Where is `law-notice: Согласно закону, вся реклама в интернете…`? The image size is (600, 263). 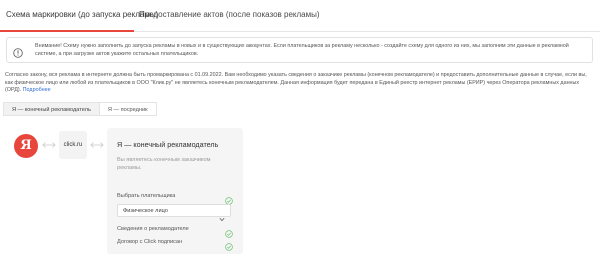 law-notice: Согласно закону, вся реклама в интернете… is located at coordinates (300, 83).